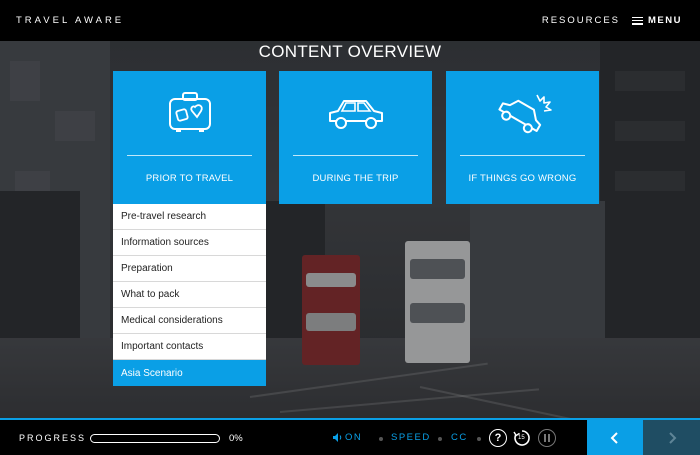  Describe the element at coordinates (522, 178) in the screenshot. I see `card-label: IF THINGS GO WRONG` at that location.